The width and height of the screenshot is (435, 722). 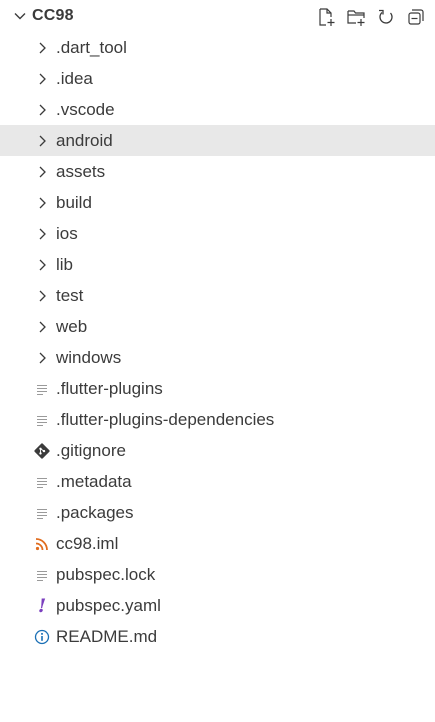 What do you see at coordinates (106, 574) in the screenshot?
I see `file-label: pubspec.lock` at bounding box center [106, 574].